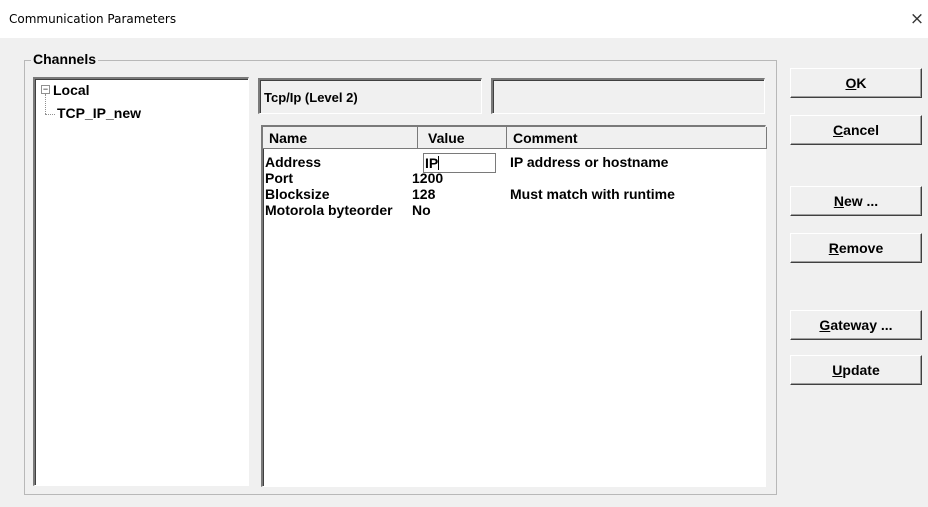  What do you see at coordinates (917, 19) in the screenshot?
I see `close-icon: ×` at bounding box center [917, 19].